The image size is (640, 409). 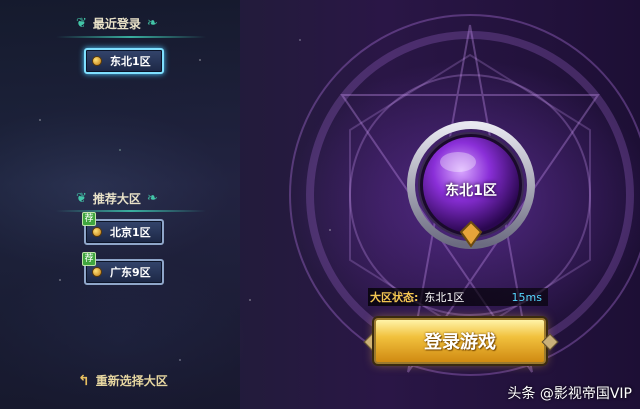 What do you see at coordinates (130, 232) in the screenshot?
I see `server-label: 北京1区` at bounding box center [130, 232].